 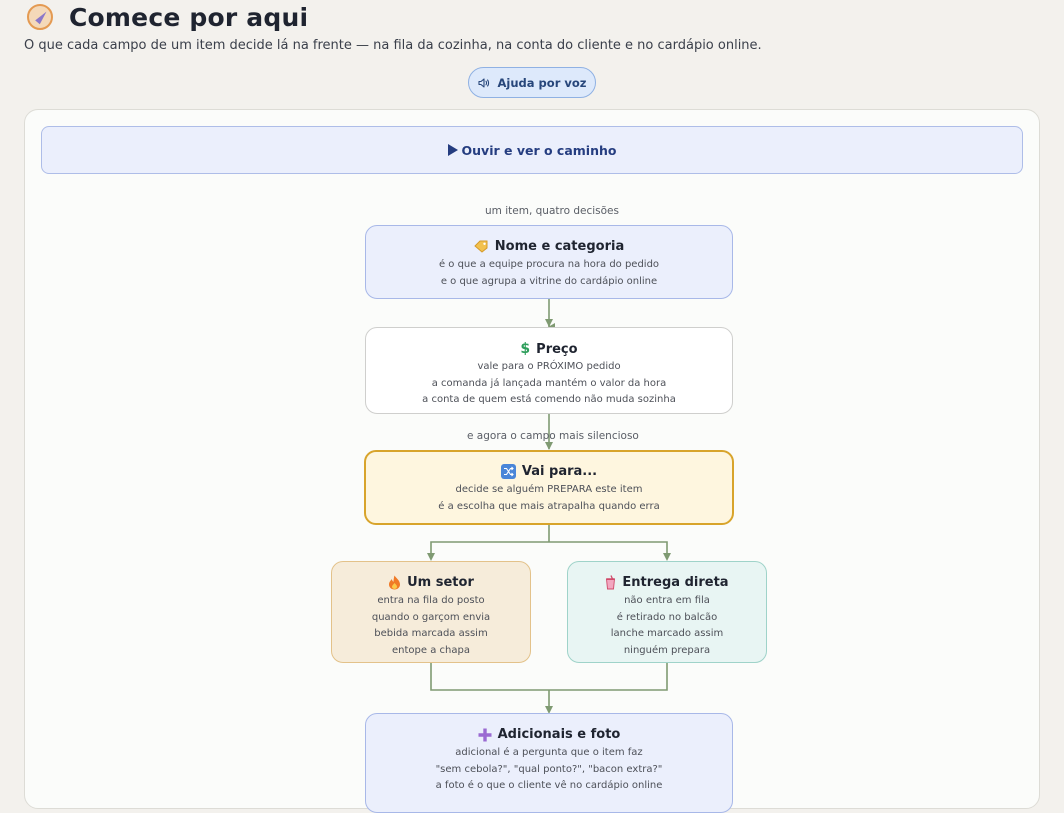 What do you see at coordinates (552, 211) in the screenshot?
I see `flow-caption-top: um item, quatro decisões` at bounding box center [552, 211].